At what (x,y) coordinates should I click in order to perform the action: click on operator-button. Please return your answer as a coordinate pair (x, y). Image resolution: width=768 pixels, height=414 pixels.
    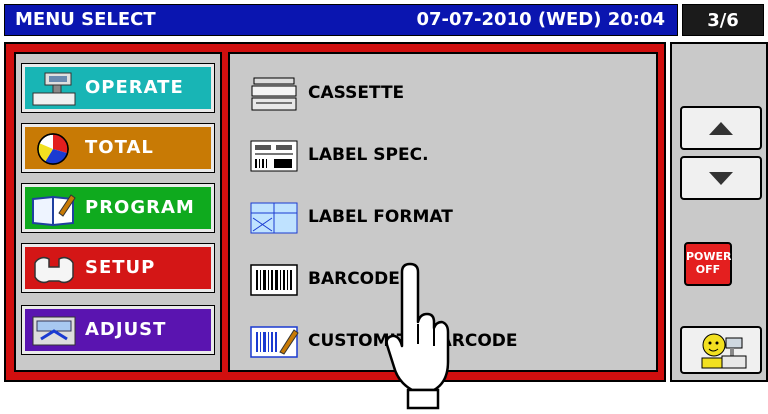
    Looking at the image, I should click on (721, 350).